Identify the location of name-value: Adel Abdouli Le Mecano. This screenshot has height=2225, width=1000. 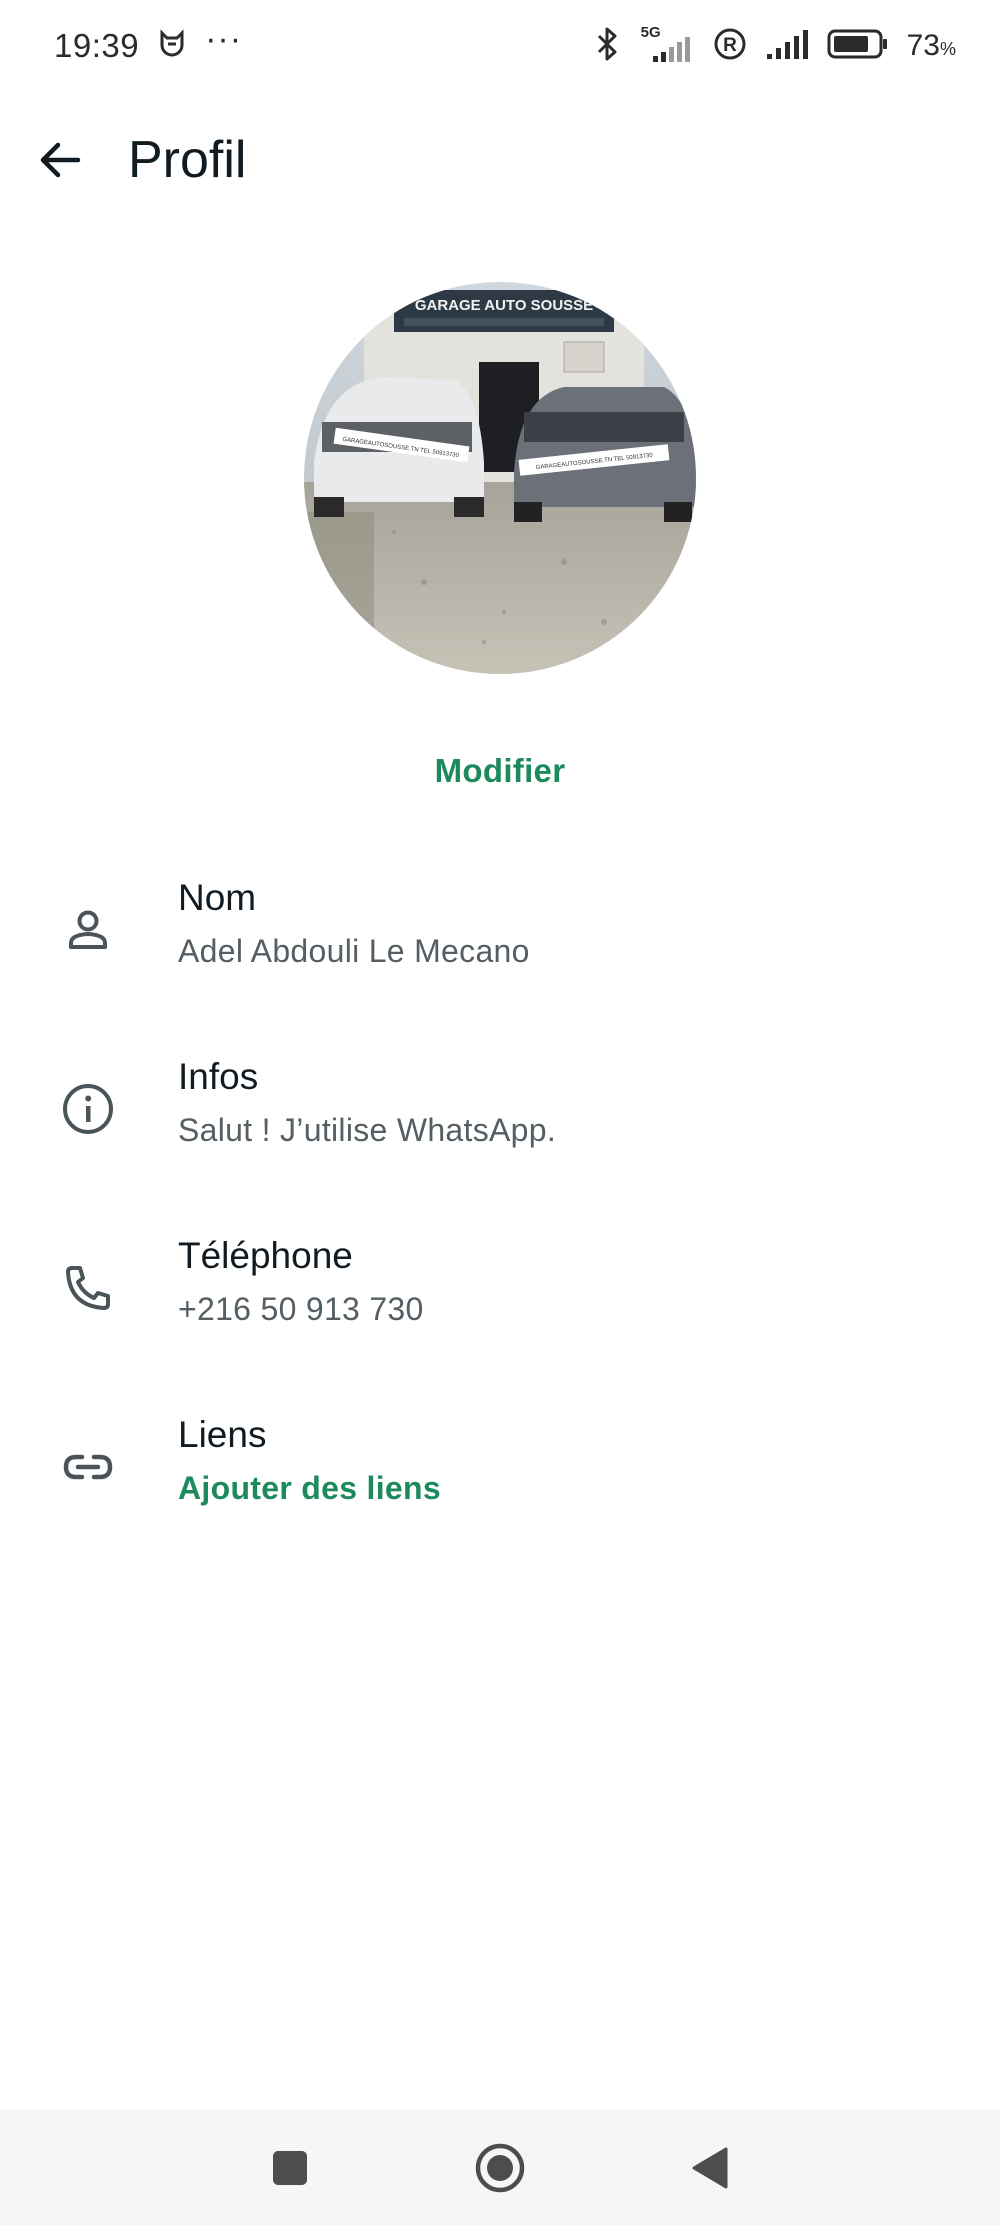
(354, 951).